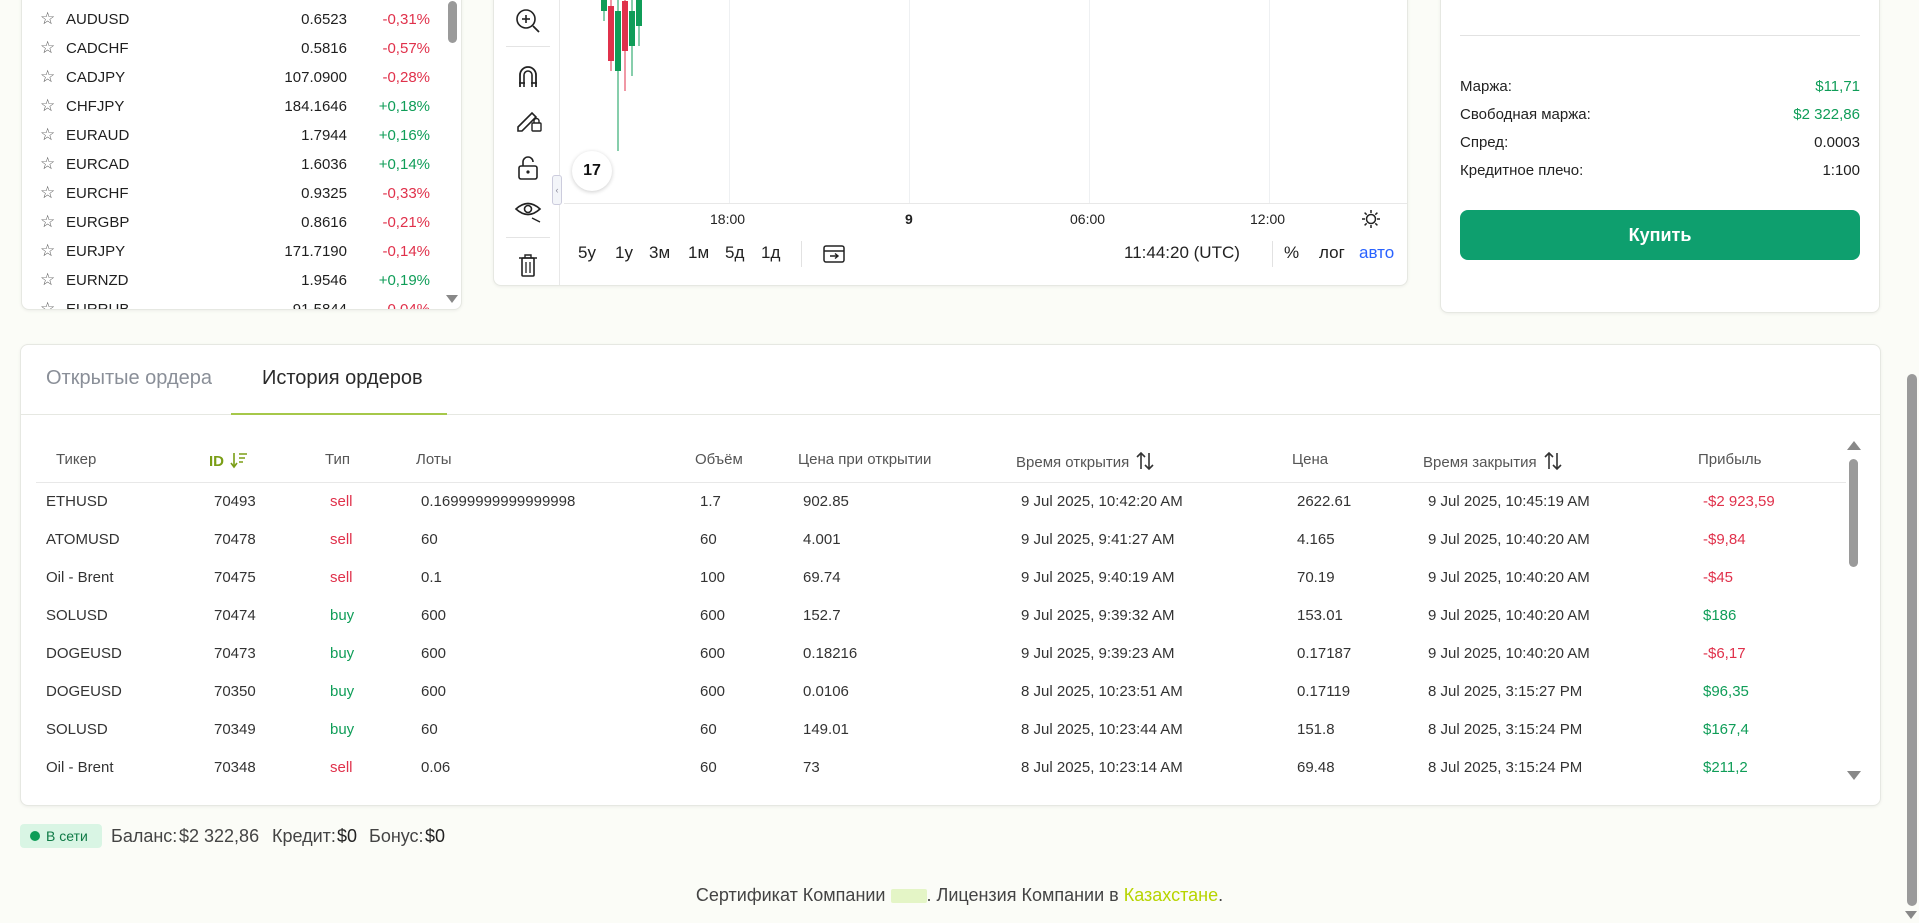 The height and width of the screenshot is (923, 1919). Describe the element at coordinates (232, 222) in the screenshot. I see `watchlist-row: ☆ EURGBP 0.8616 -0,21%` at that location.